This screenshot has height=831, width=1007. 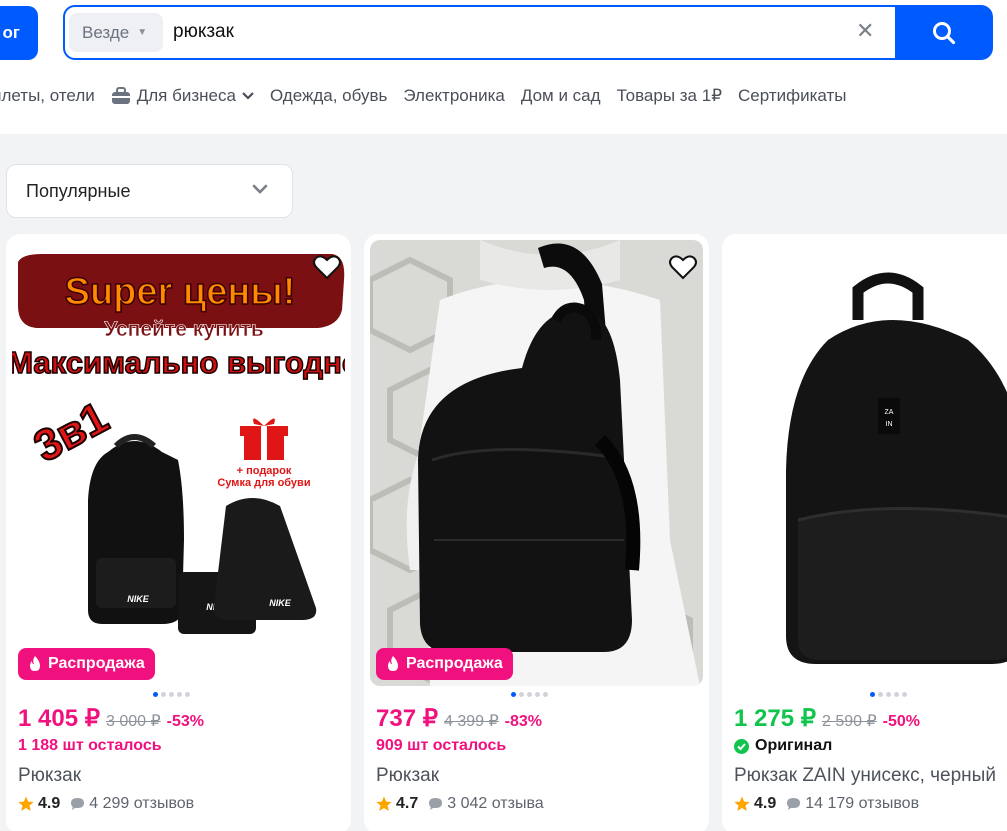 I want to click on rating-row: 4.7 3 042 отзыва, so click(x=460, y=804).